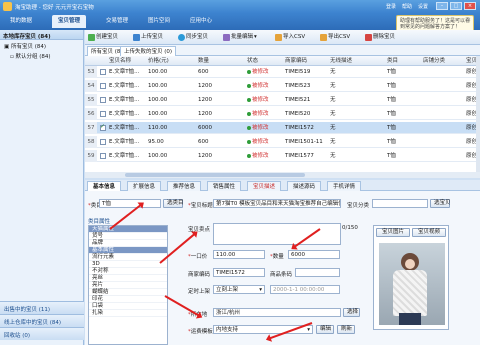  I want to click on selling-point-textarea, so click(277, 234).